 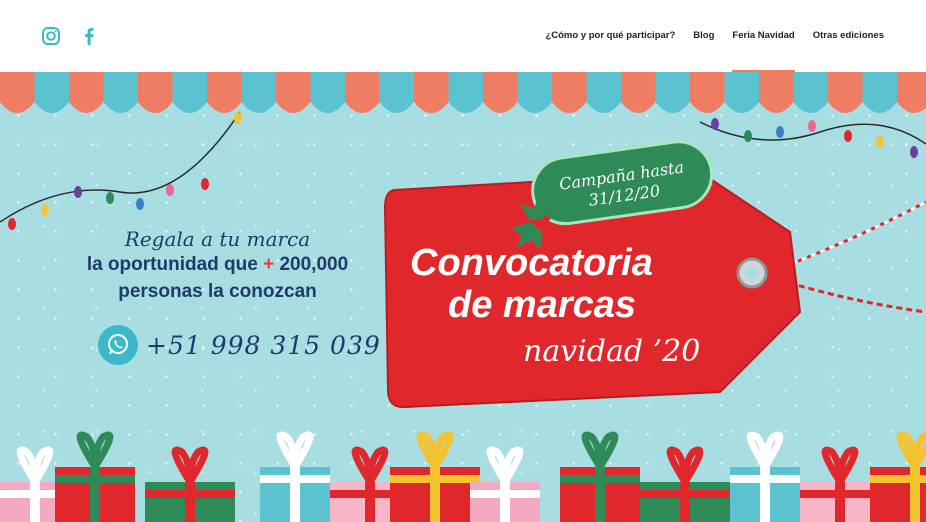 I want to click on tagline-line2-b: 200,000, so click(x=311, y=264).